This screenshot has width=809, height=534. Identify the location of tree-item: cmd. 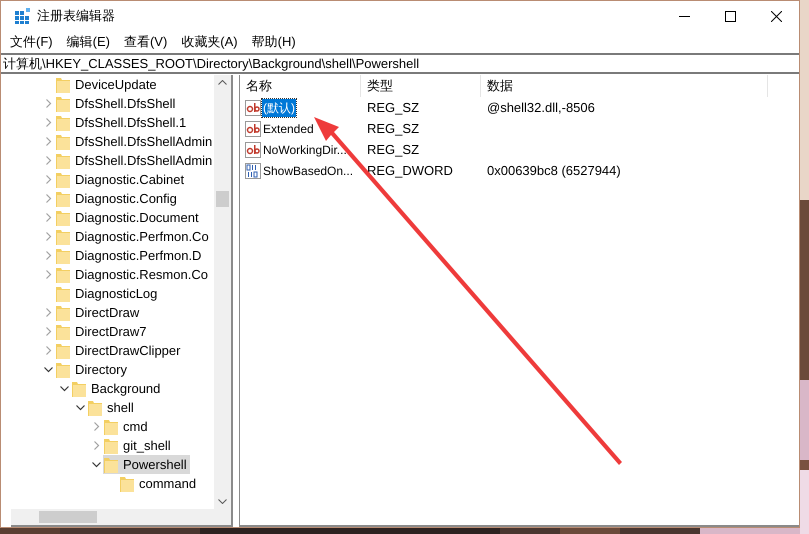
(127, 426).